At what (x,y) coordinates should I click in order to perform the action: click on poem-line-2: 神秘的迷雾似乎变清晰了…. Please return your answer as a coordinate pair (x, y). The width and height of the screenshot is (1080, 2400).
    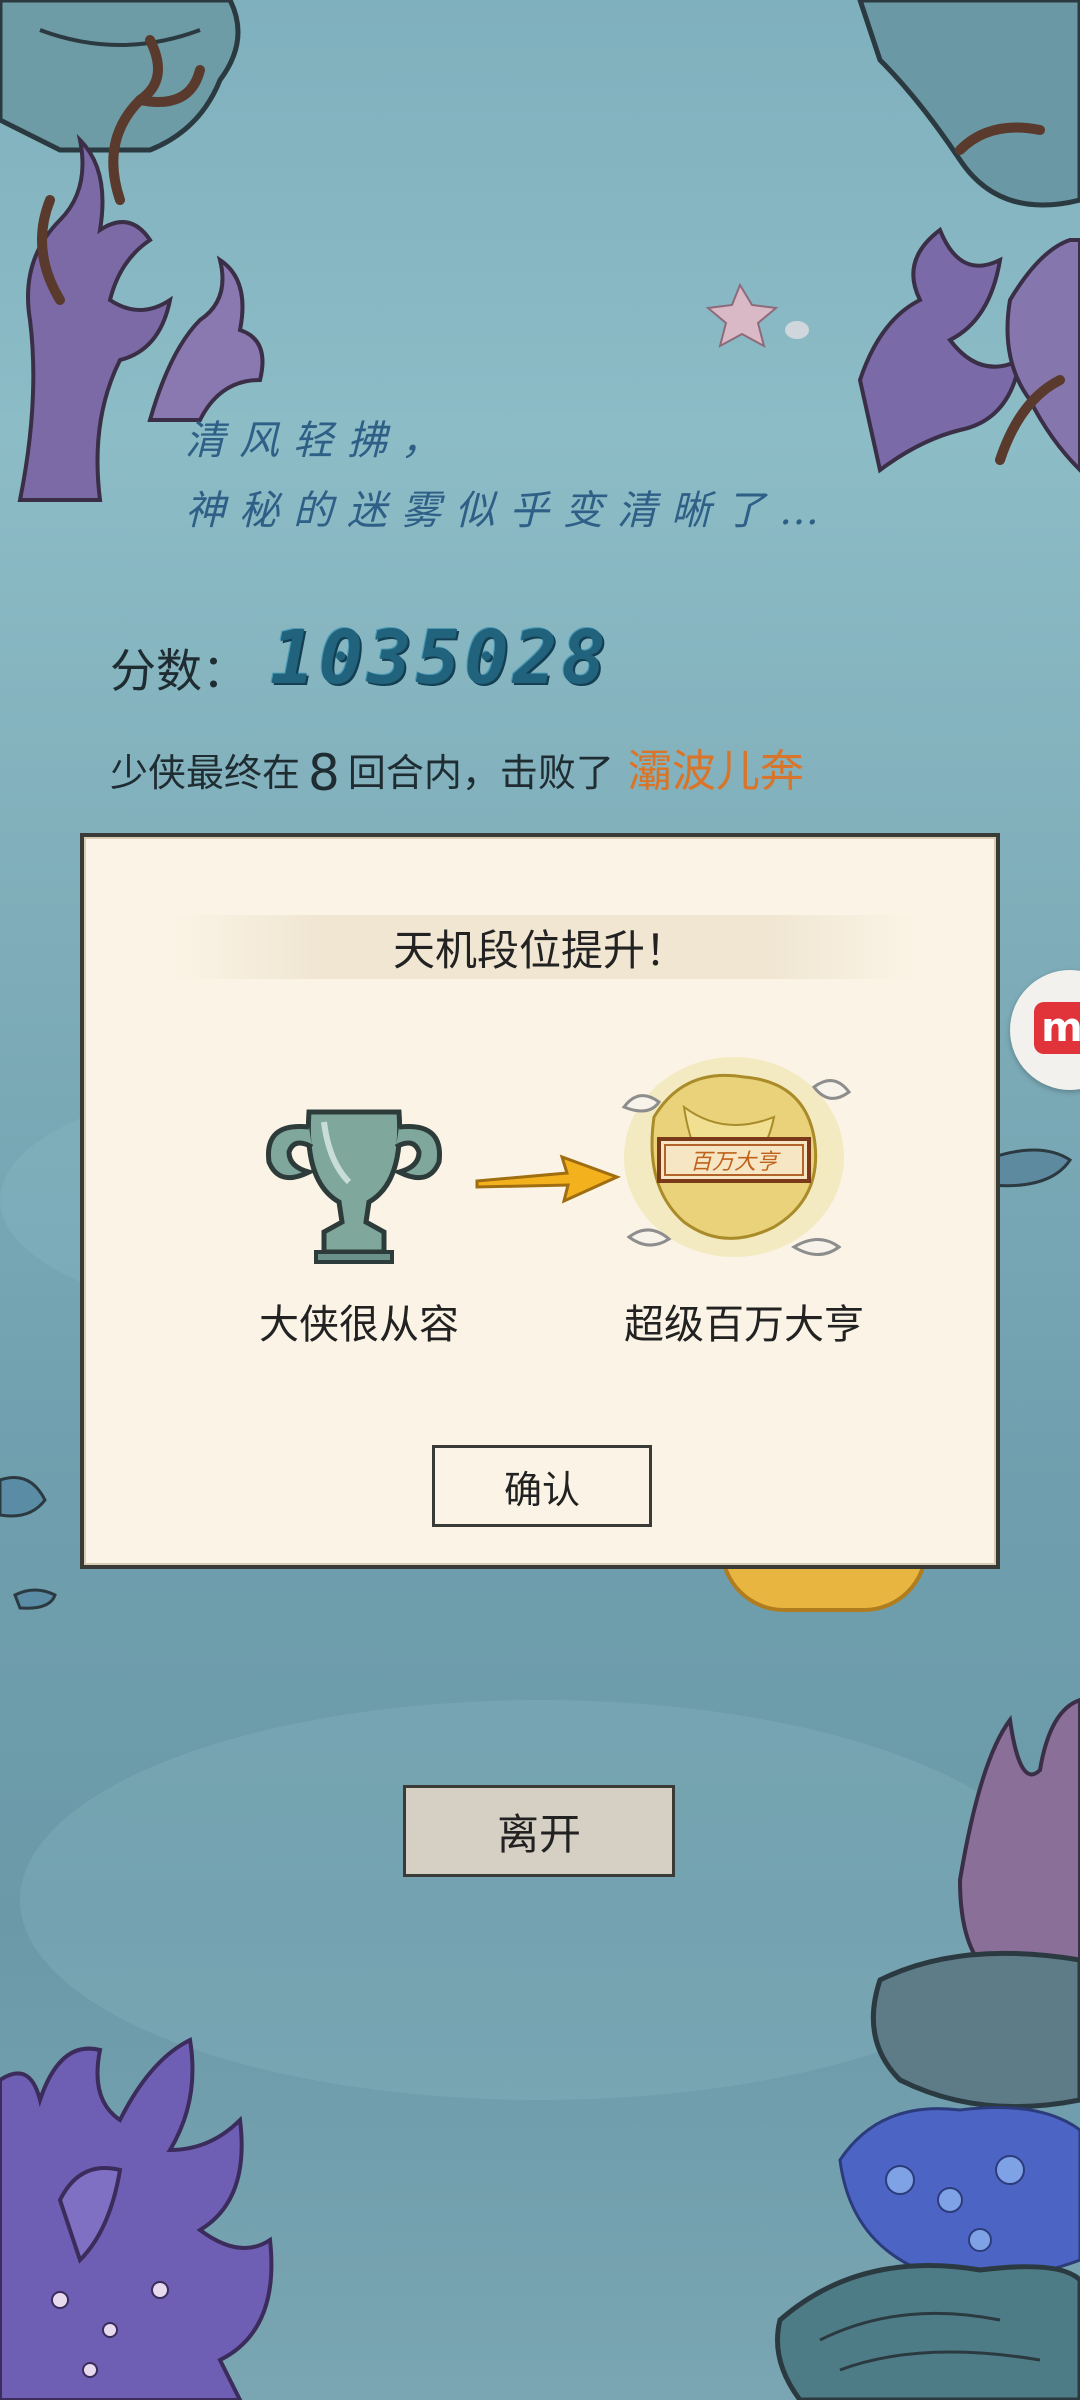
    Looking at the image, I should click on (509, 511).